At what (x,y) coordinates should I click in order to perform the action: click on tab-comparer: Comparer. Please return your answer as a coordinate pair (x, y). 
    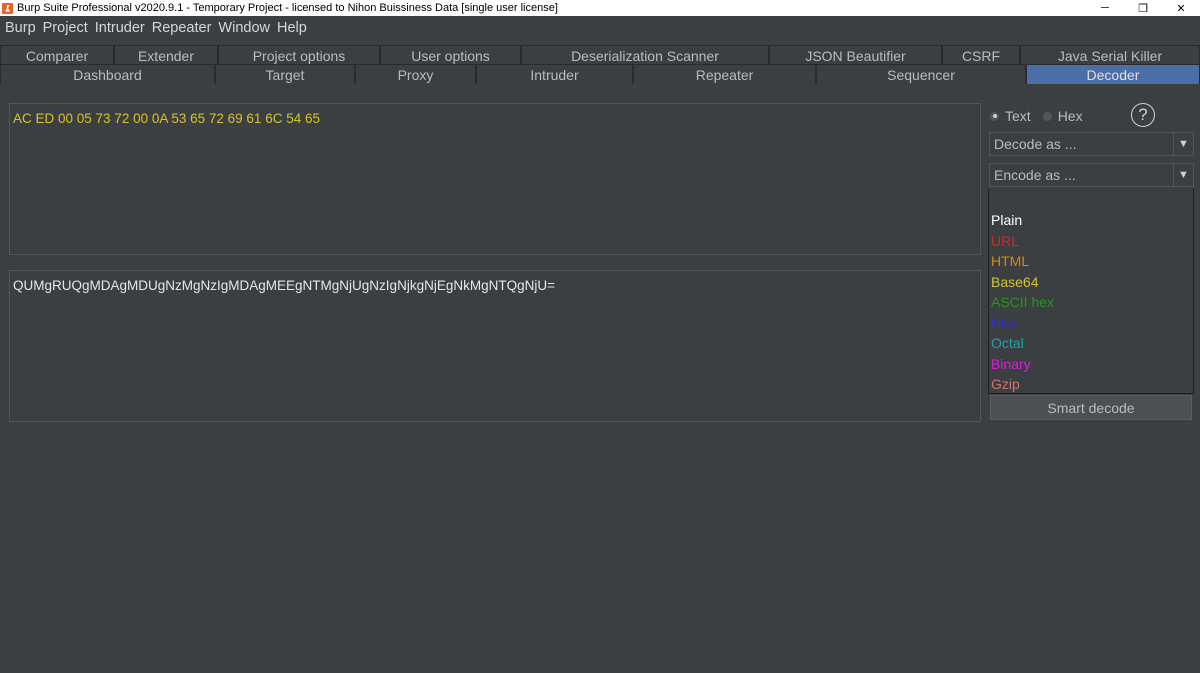
    Looking at the image, I should click on (57, 55).